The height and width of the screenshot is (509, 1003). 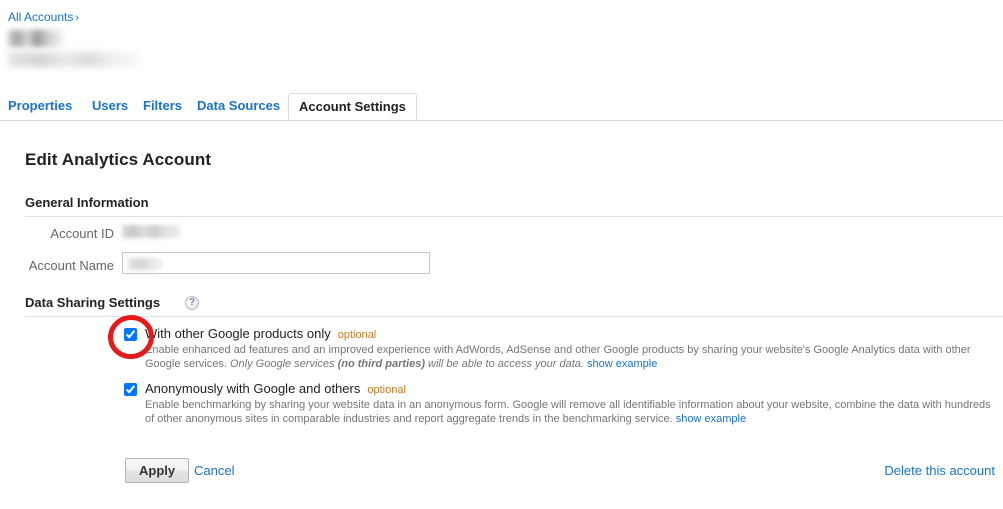 I want to click on account-name-label: Account Name, so click(x=71, y=265).